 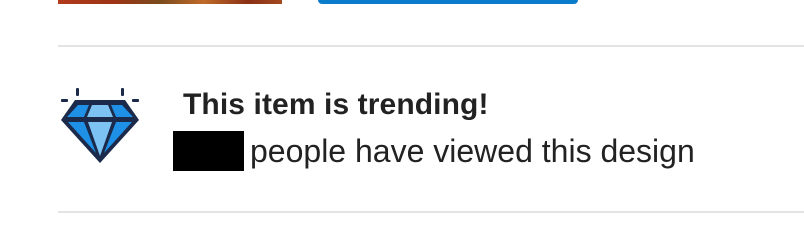 What do you see at coordinates (336, 104) in the screenshot?
I see `trending-title: This item is trending!` at bounding box center [336, 104].